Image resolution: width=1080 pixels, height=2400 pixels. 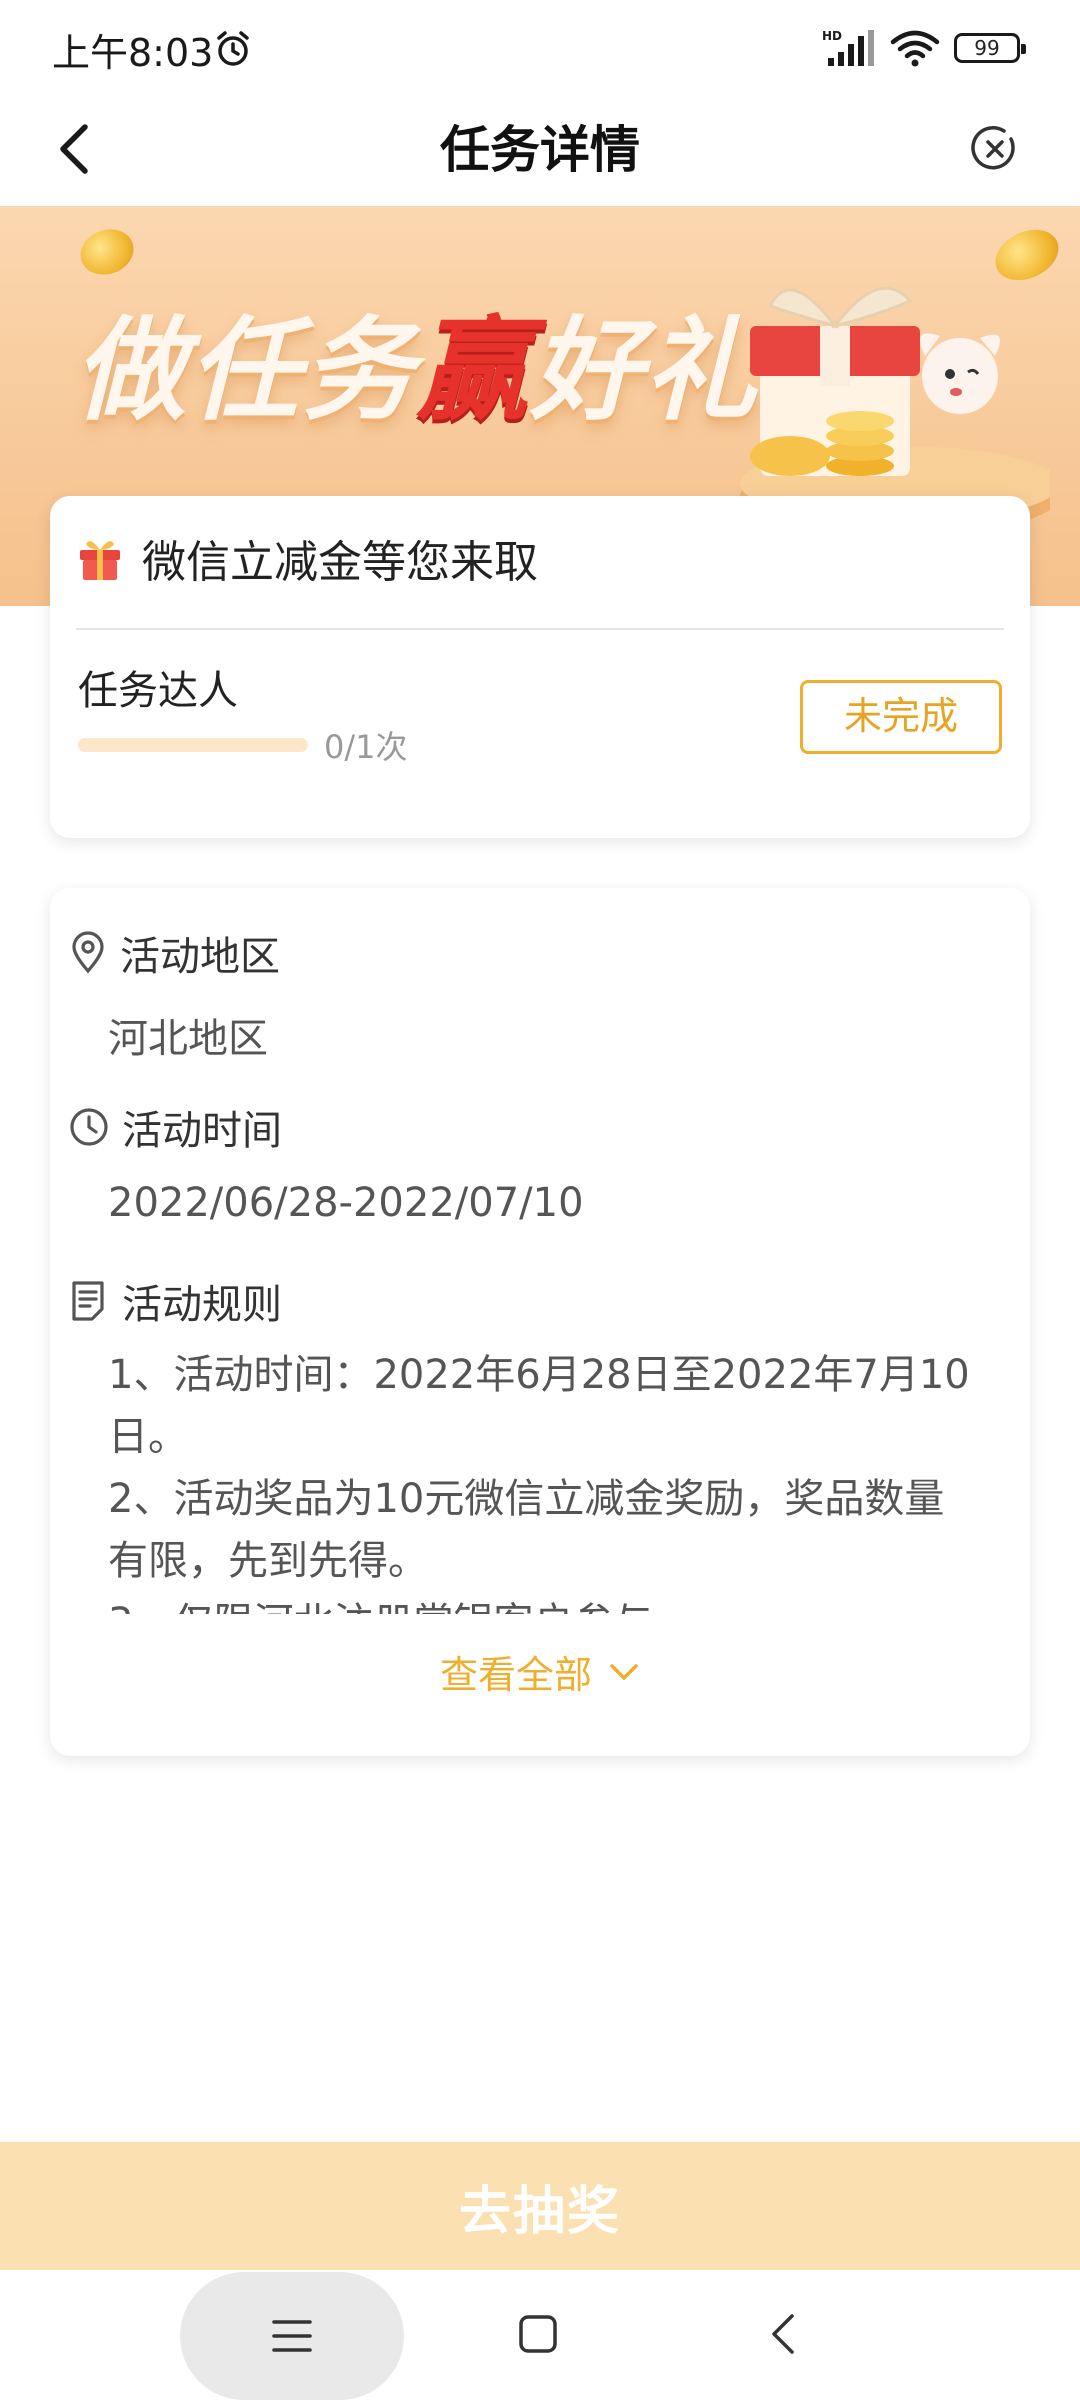 What do you see at coordinates (548, 1603) in the screenshot?
I see `rule-line: 3、仅限河北注册掌银客户参与。` at bounding box center [548, 1603].